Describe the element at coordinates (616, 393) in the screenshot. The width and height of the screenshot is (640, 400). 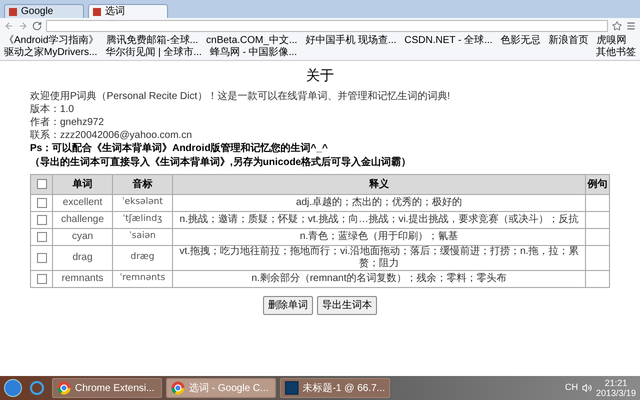
I see `clock-date: 2013/3/19` at that location.